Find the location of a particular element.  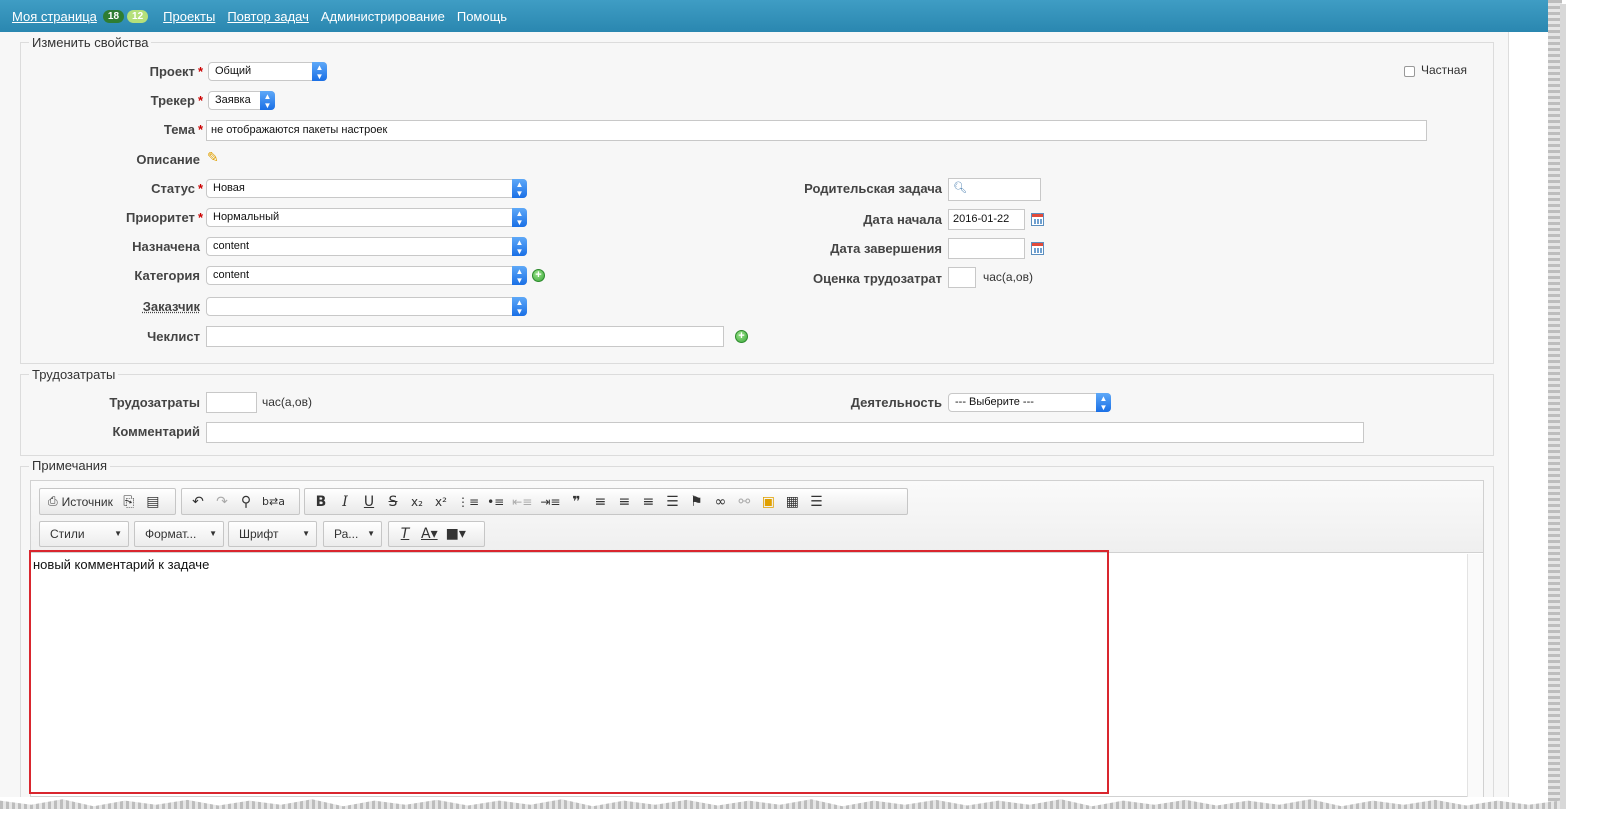

editor-scrollbar is located at coordinates (1475, 675).